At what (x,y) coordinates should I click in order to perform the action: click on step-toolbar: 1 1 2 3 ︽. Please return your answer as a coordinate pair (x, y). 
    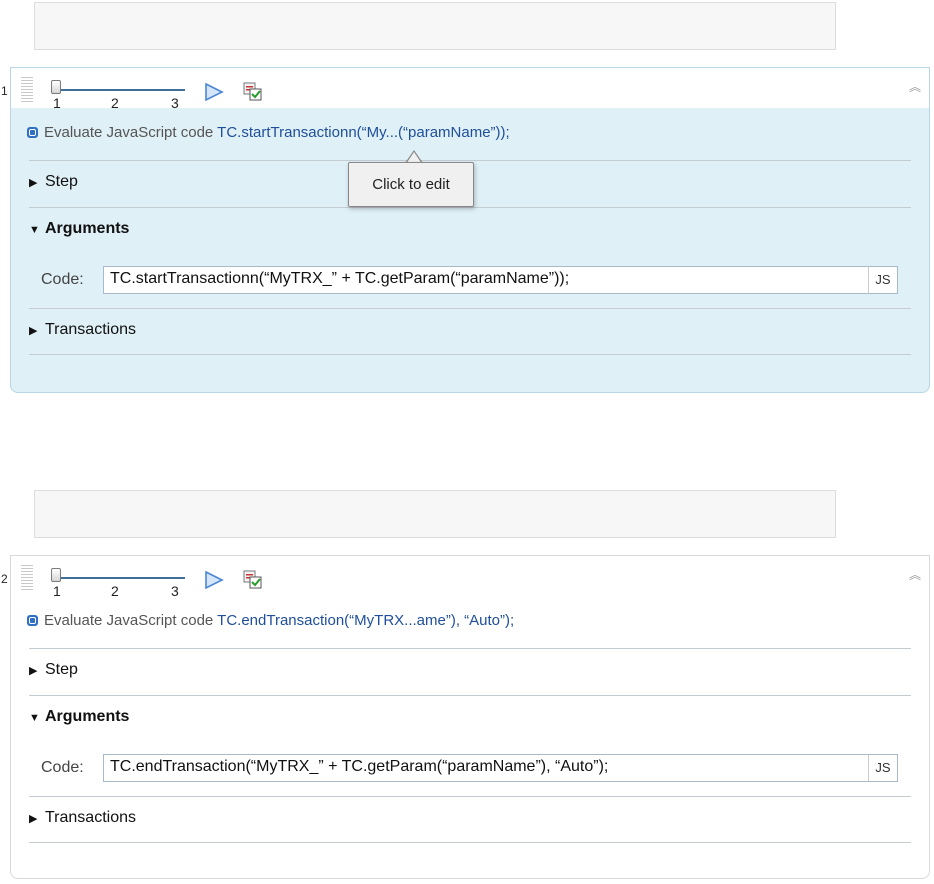
    Looking at the image, I should click on (465, 89).